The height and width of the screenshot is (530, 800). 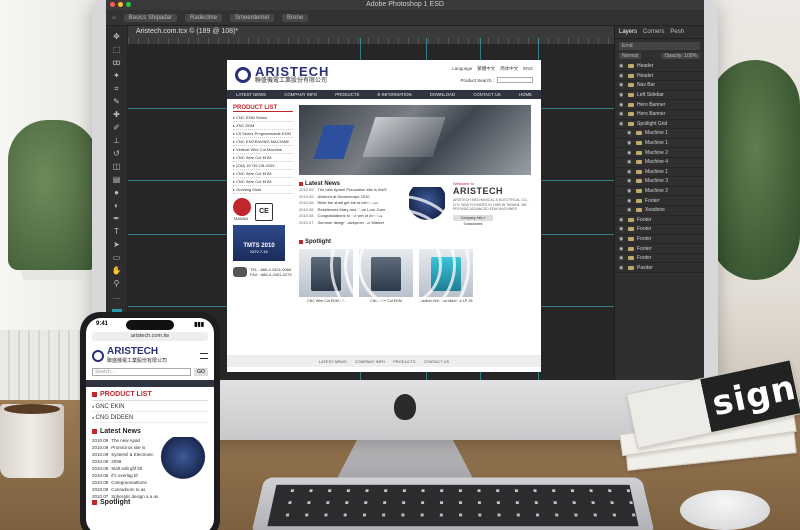 What do you see at coordinates (251, 94) in the screenshot?
I see `nav-latest-news: LATEST NEWS` at bounding box center [251, 94].